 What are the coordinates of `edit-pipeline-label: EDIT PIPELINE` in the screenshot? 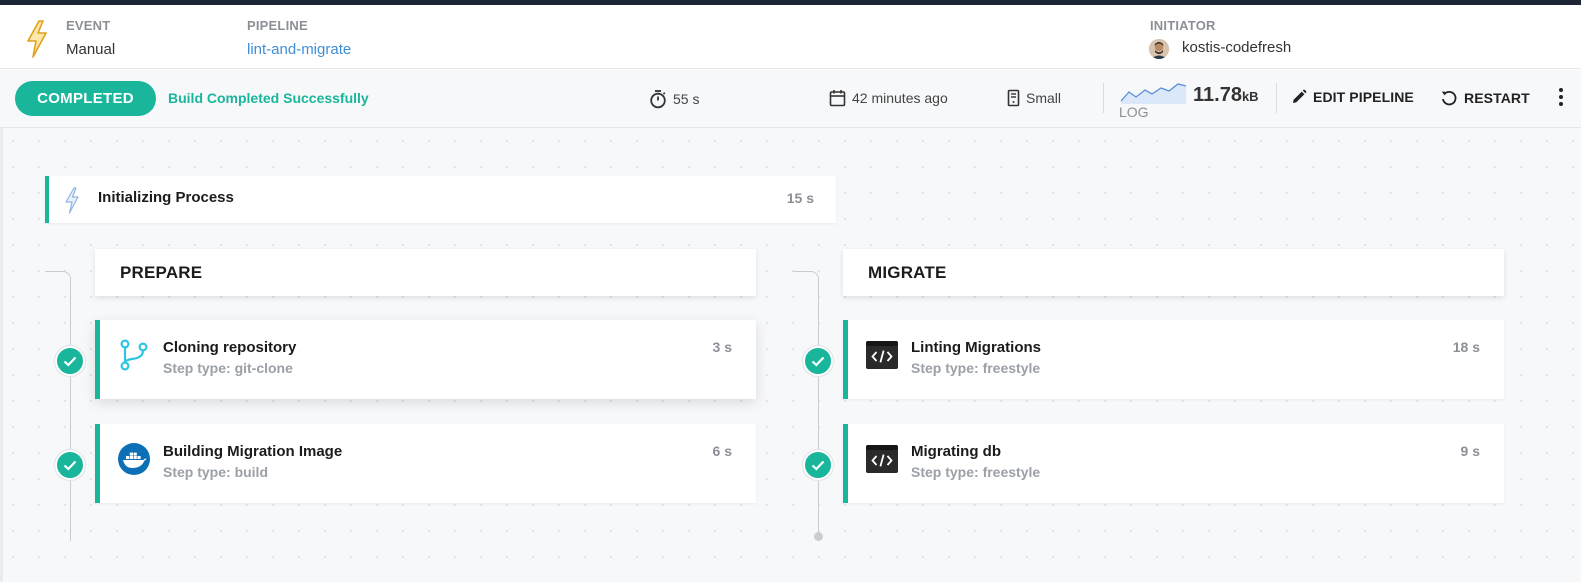 It's located at (1363, 97).